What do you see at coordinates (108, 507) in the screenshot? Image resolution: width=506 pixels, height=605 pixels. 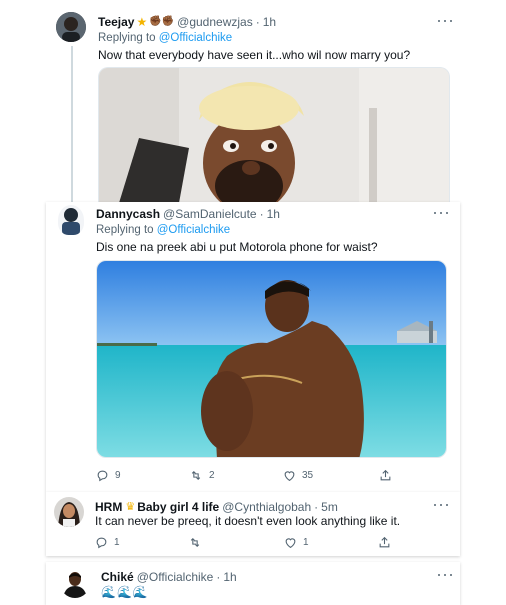 I see `author-name: HRM` at bounding box center [108, 507].